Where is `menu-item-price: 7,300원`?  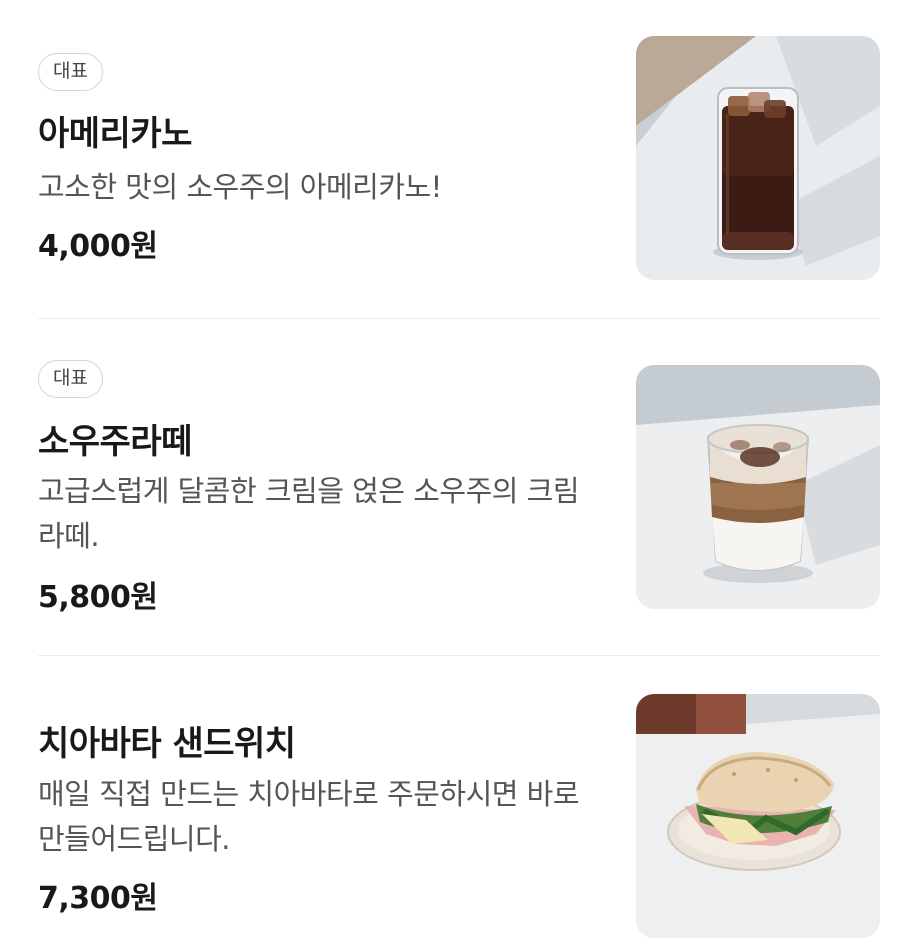
menu-item-price: 7,300원 is located at coordinates (98, 898).